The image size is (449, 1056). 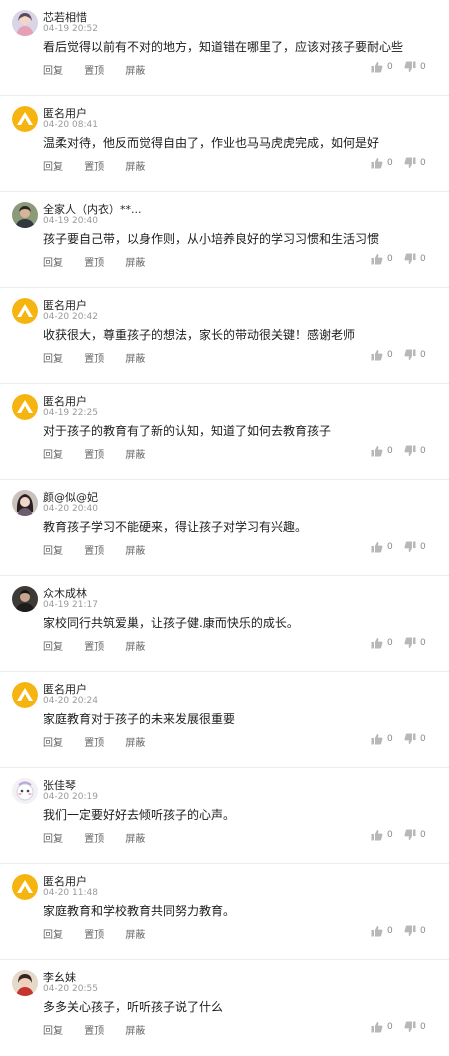 What do you see at coordinates (70, 413) in the screenshot?
I see `comment-time: 04-19 22:25` at bounding box center [70, 413].